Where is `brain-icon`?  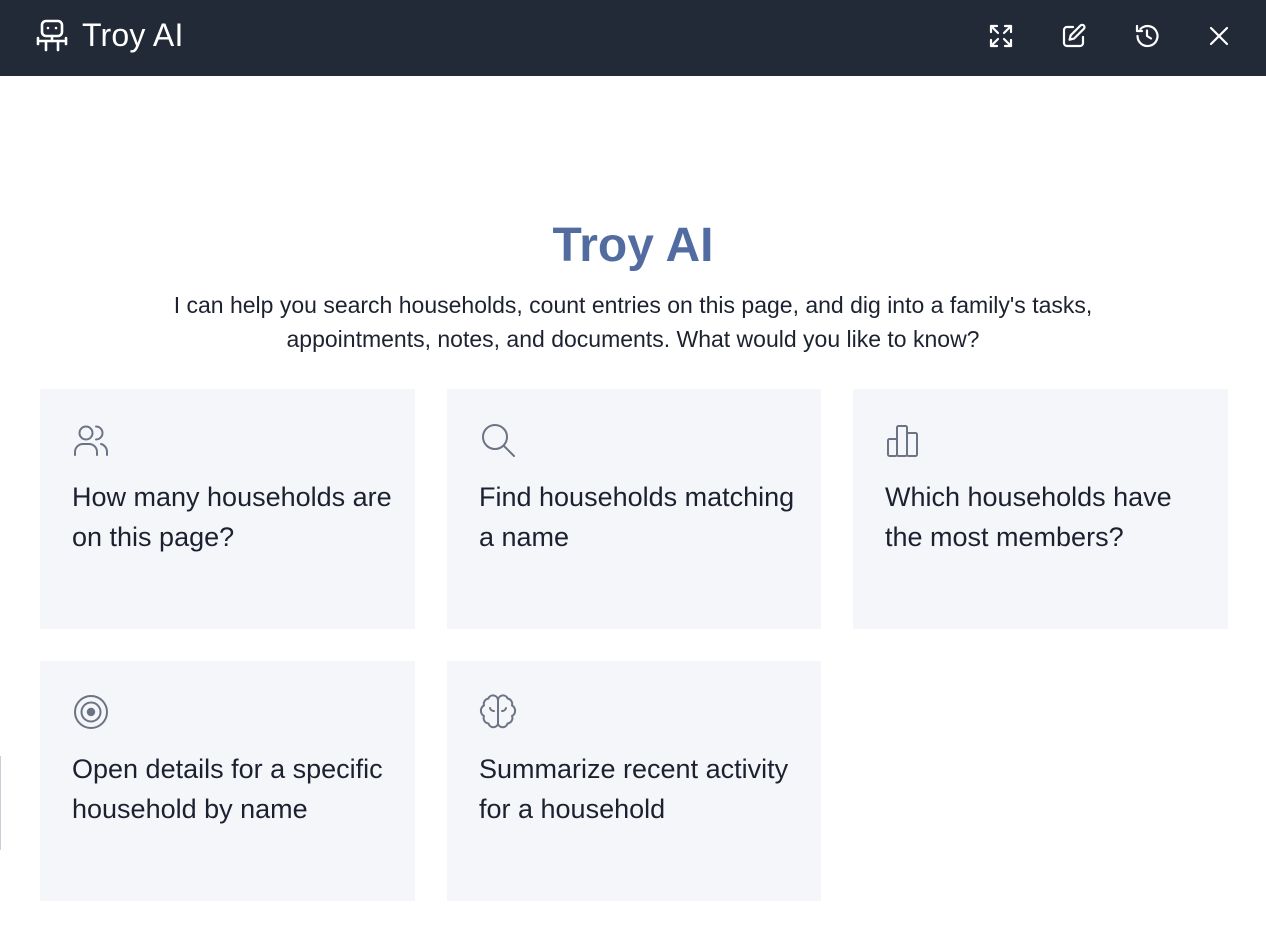
brain-icon is located at coordinates (498, 712).